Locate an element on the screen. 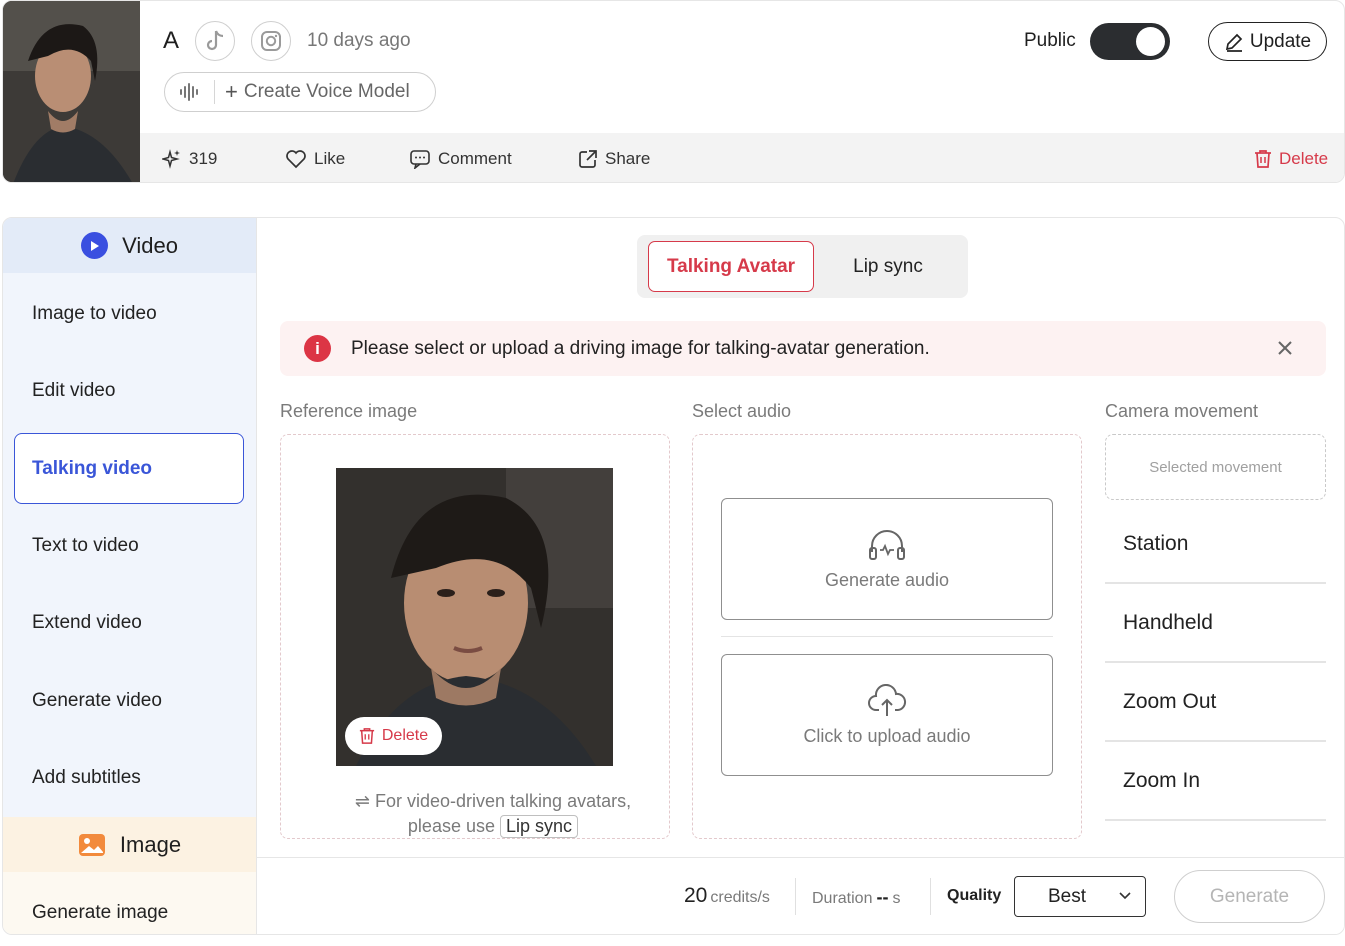 The height and width of the screenshot is (946, 1345). public-label: Public is located at coordinates (1050, 40).